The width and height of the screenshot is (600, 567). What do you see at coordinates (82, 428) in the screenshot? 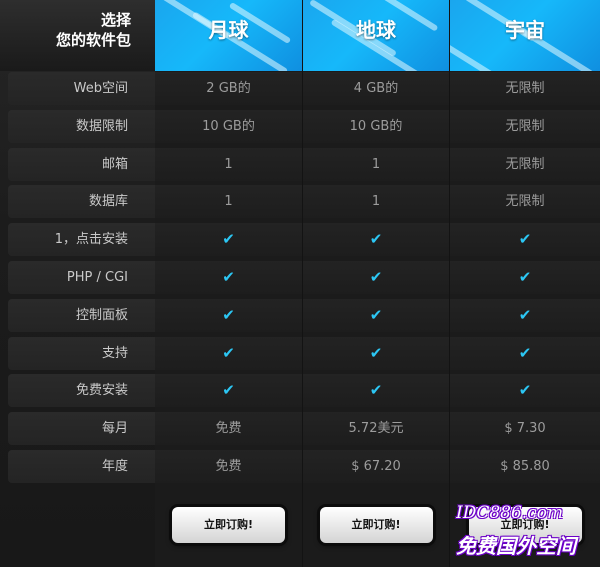
I see `feature-label: 每月` at bounding box center [82, 428].